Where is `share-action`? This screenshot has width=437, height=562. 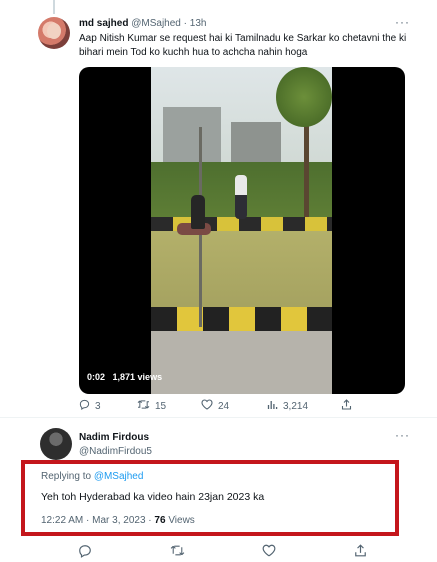 share-action is located at coordinates (346, 406).